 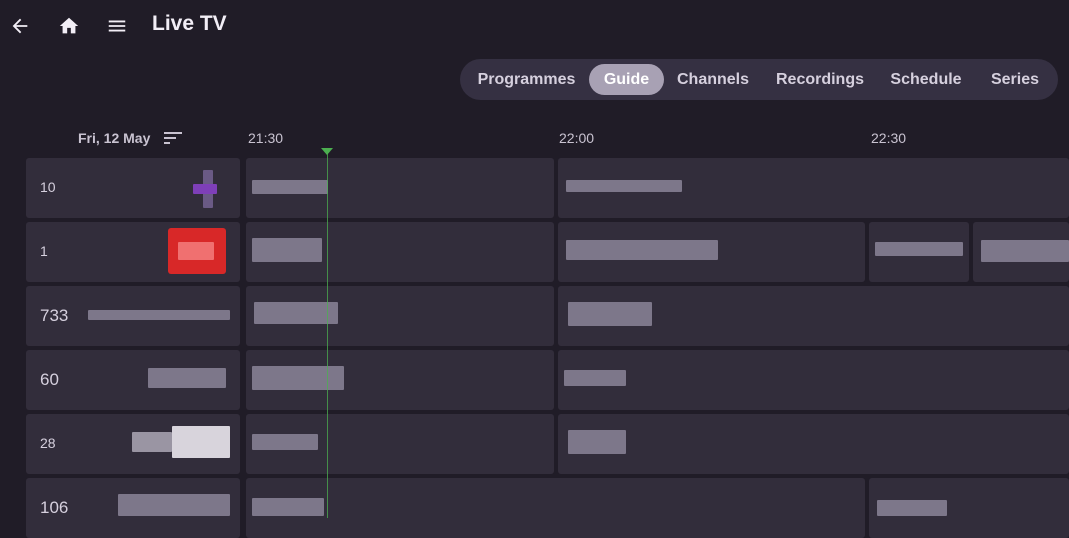 I want to click on tab-guide: Guide, so click(x=626, y=79).